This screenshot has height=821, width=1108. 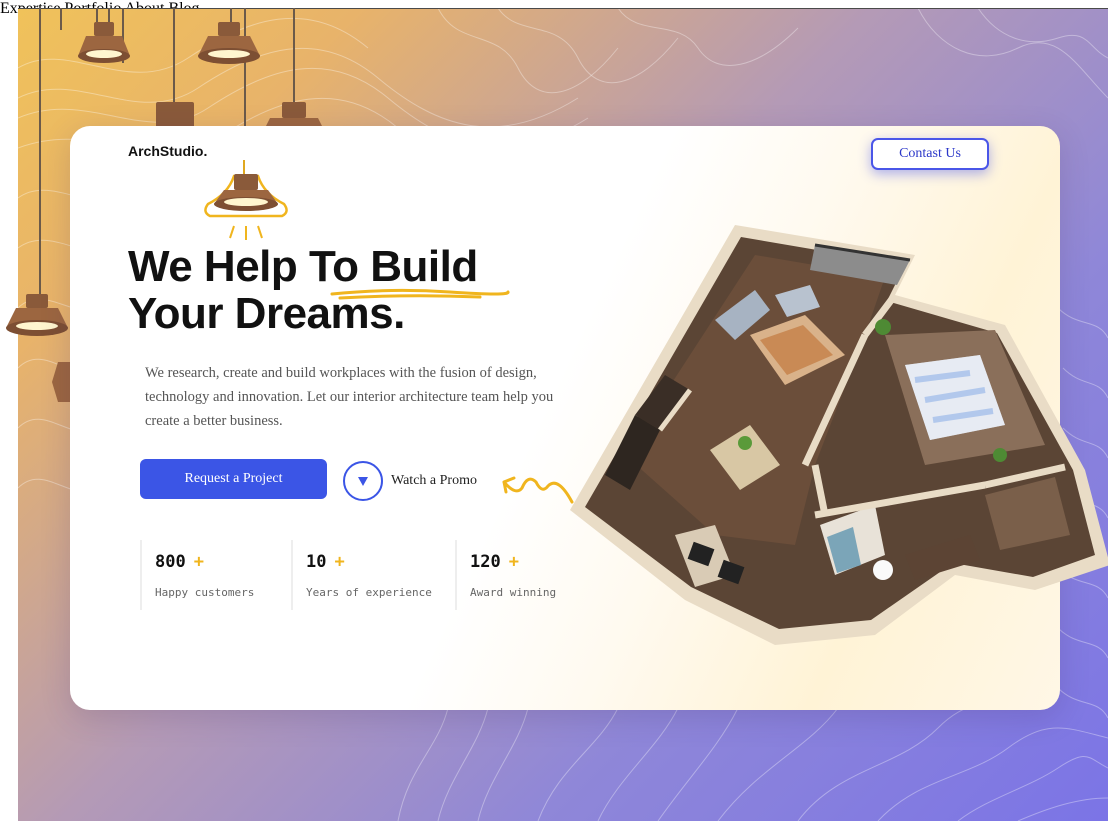 I want to click on title-underline-scribble, so click(x=420, y=294).